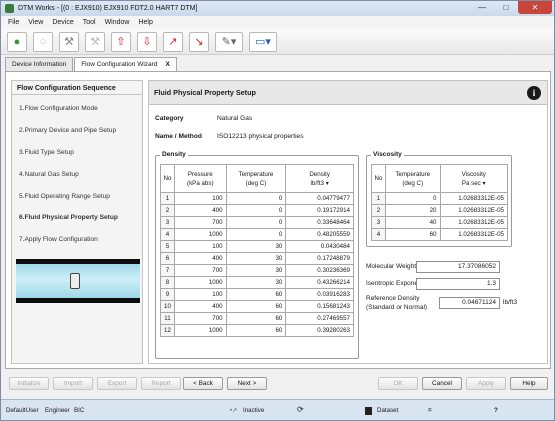 The height and width of the screenshot is (421, 555). Describe the element at coordinates (167, 64) in the screenshot. I see `close-tab-icon: X` at that location.